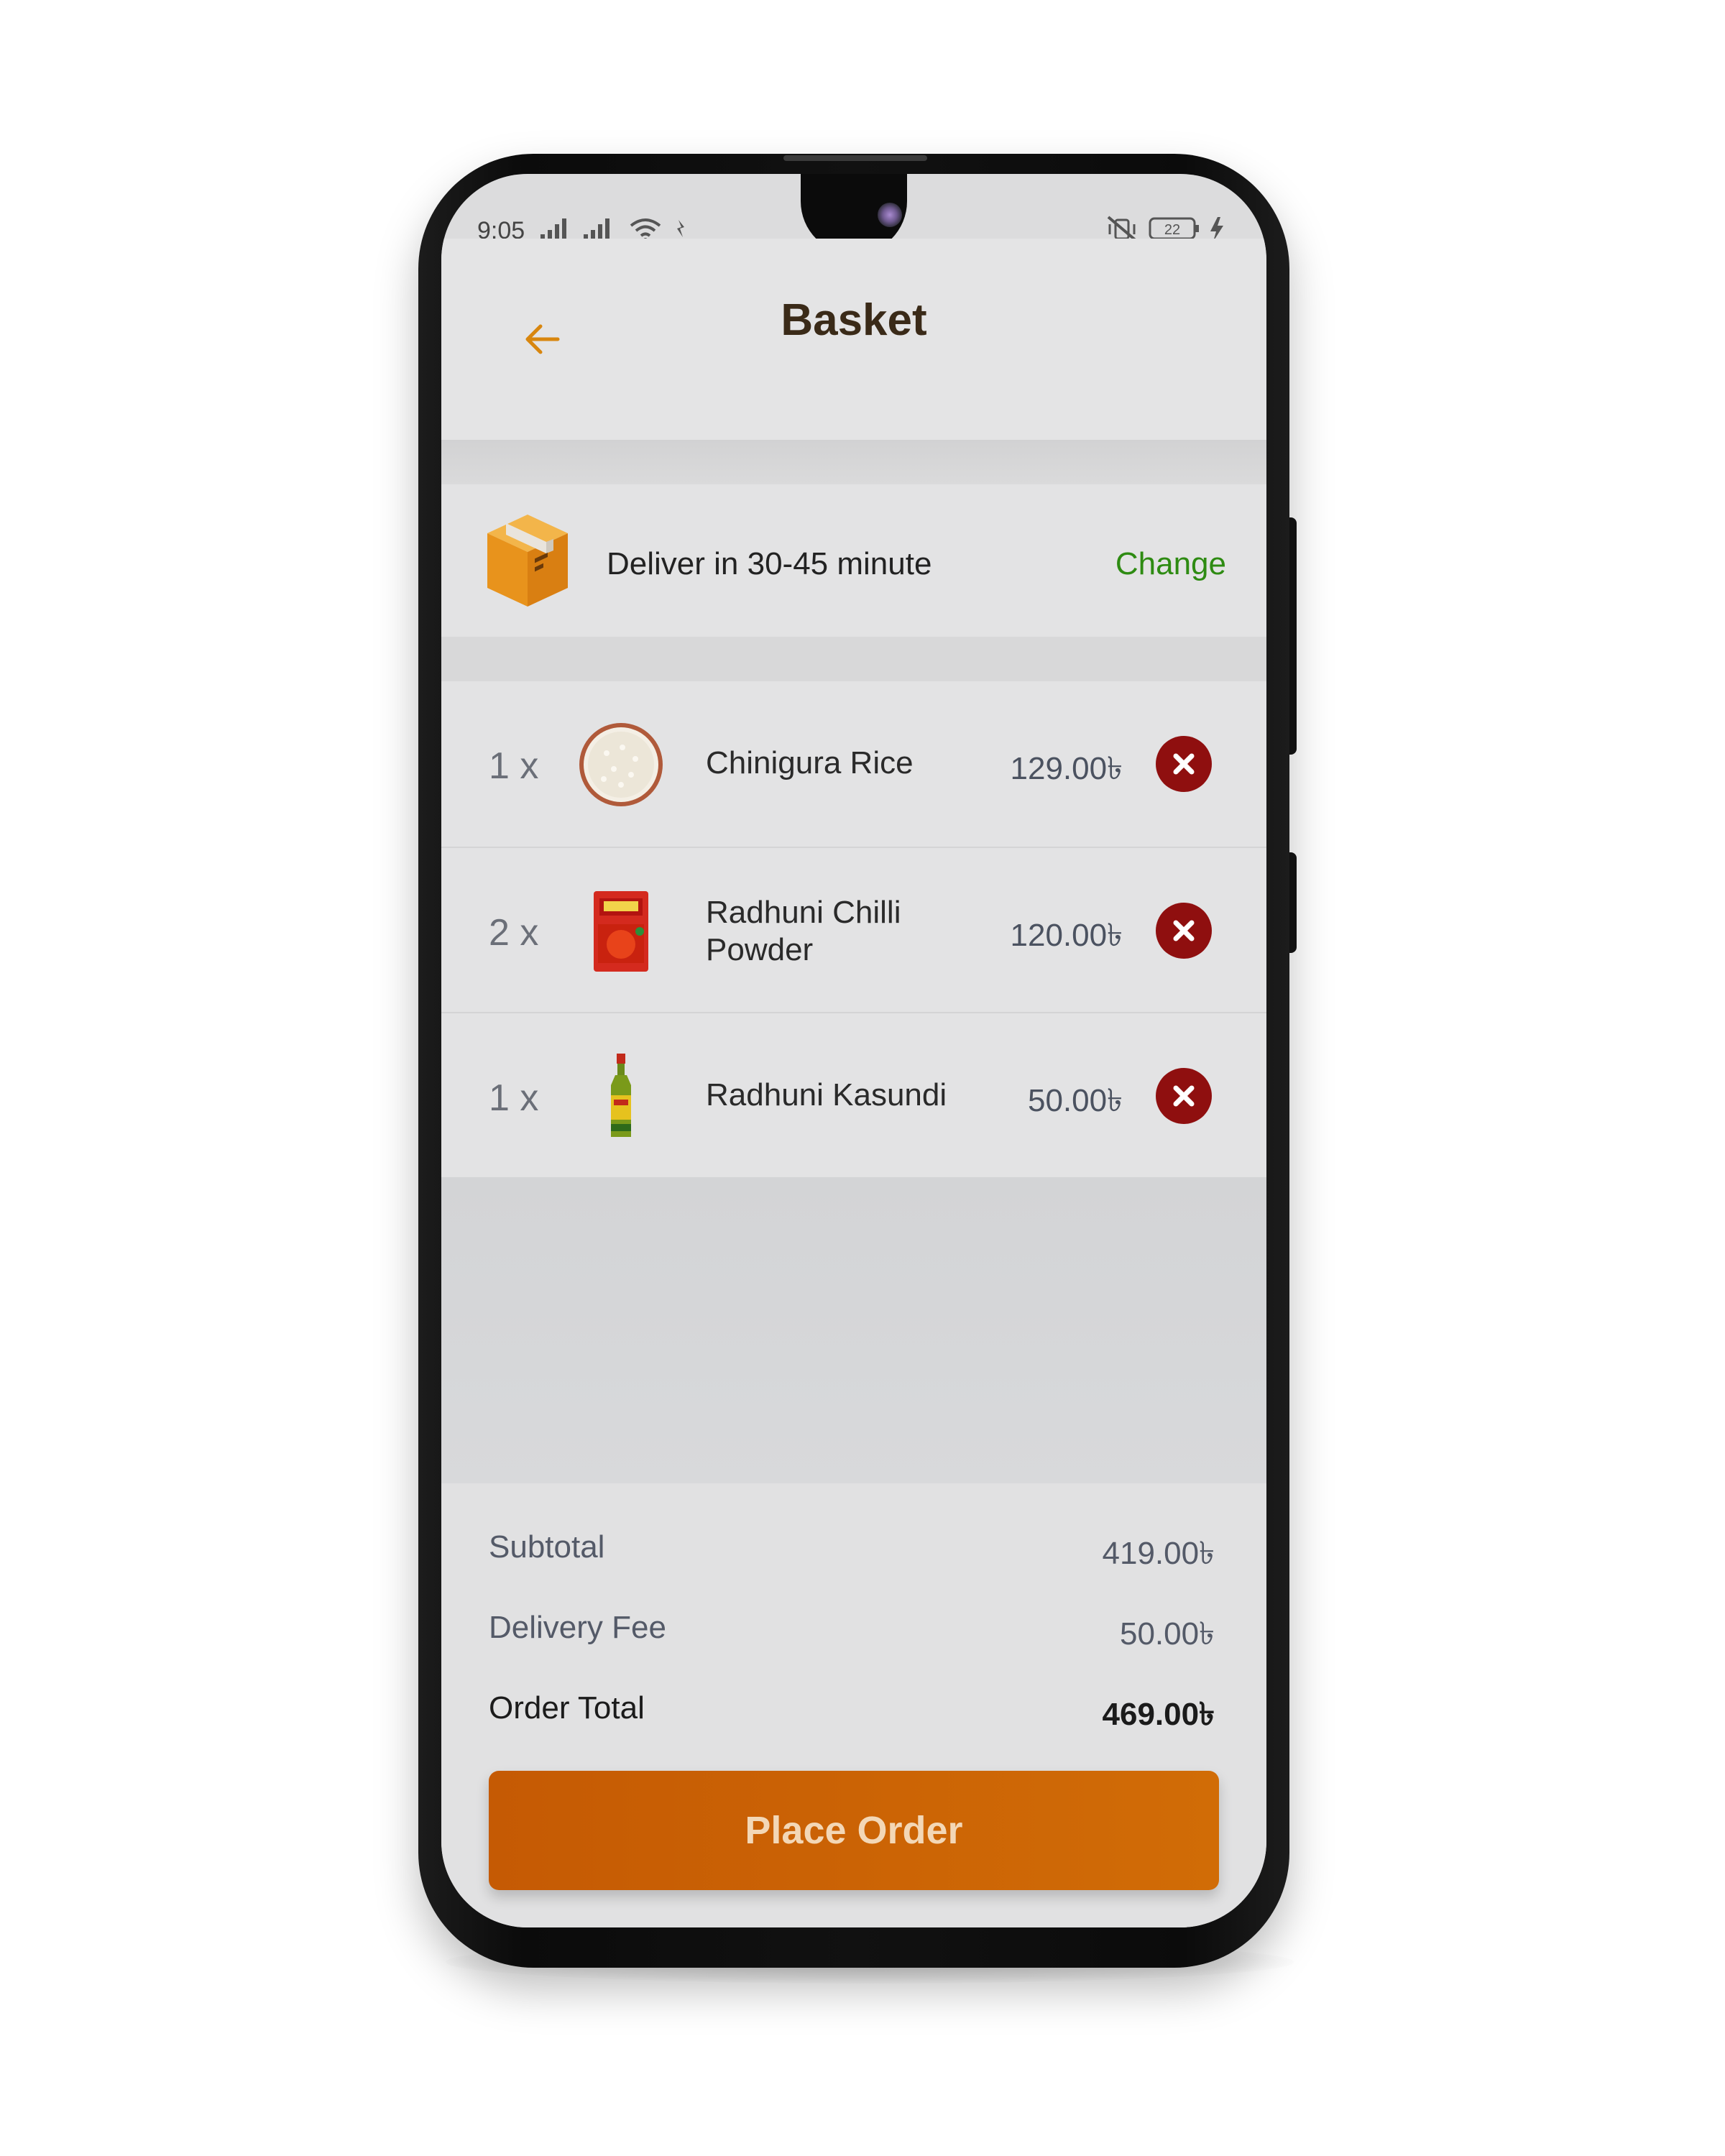  I want to click on order-total-value: 469.00৳, so click(1158, 1714).